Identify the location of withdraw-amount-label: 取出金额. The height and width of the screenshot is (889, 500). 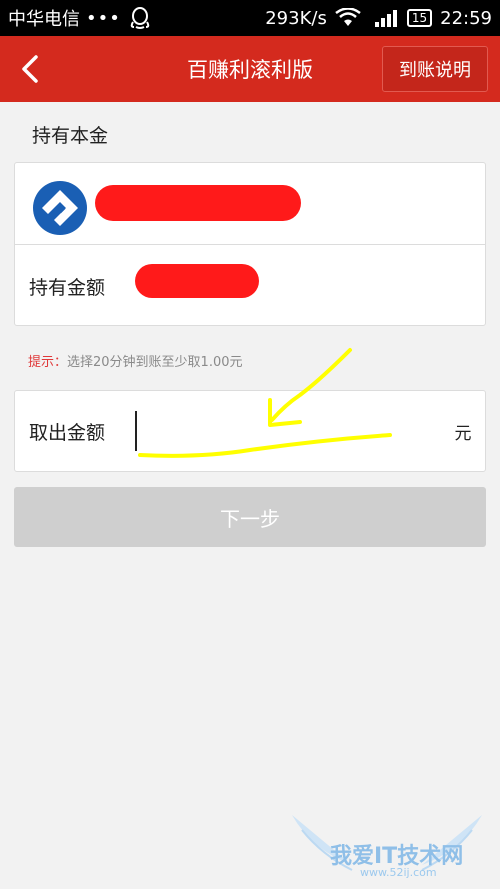
(67, 432).